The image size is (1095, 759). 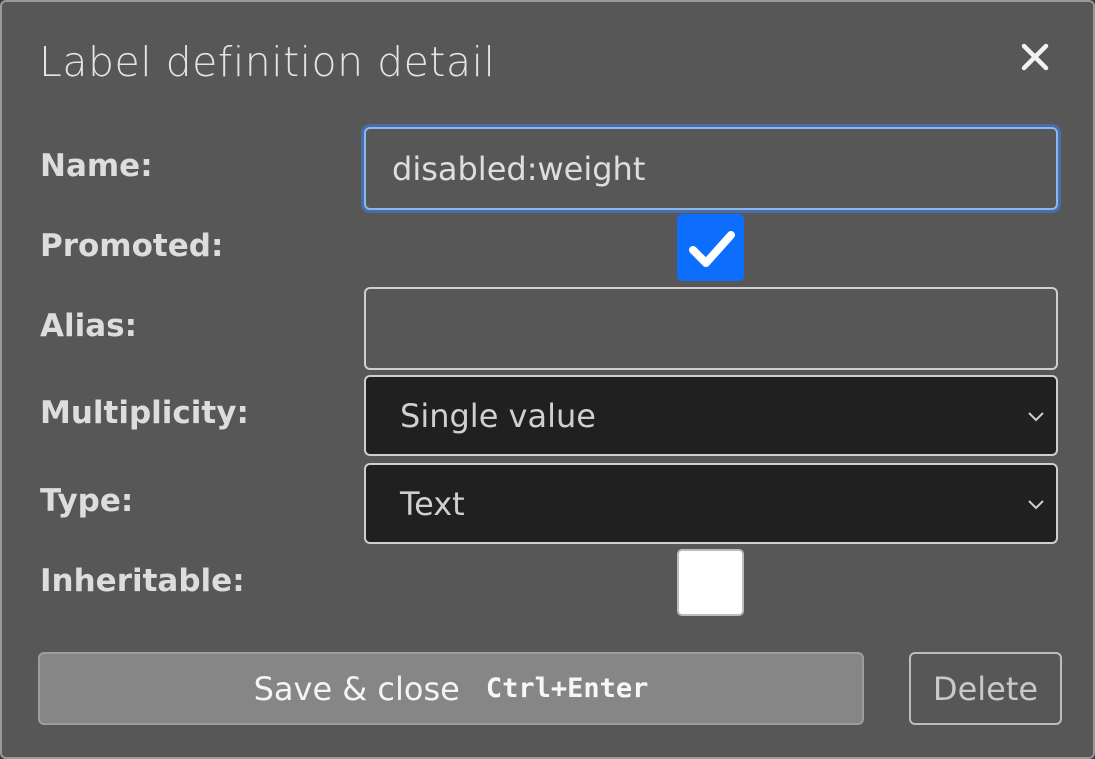 I want to click on name-label: Name:, so click(x=96, y=166).